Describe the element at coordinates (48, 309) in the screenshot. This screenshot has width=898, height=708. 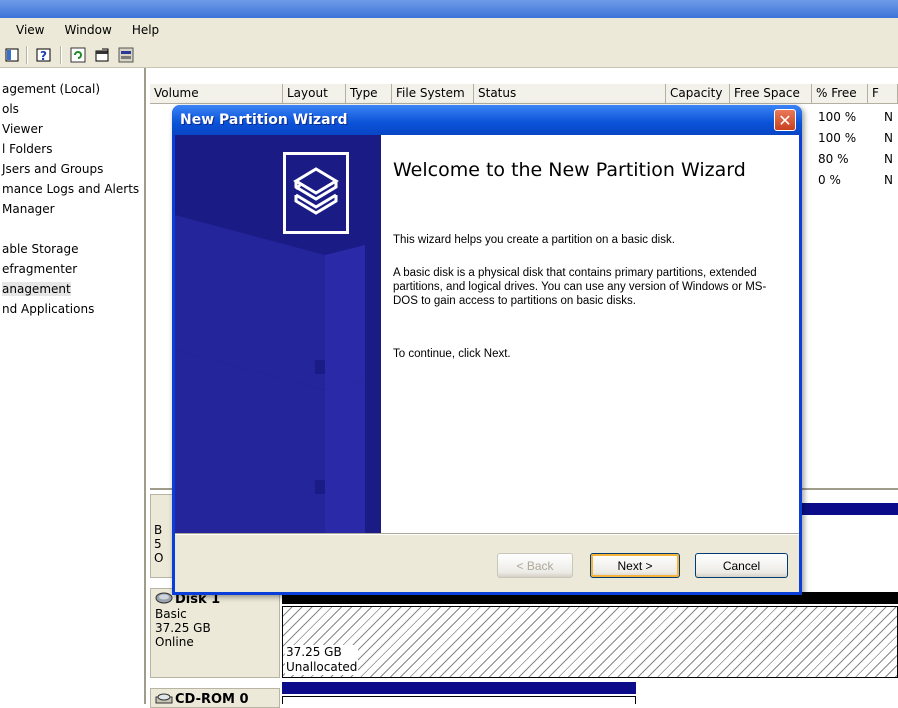
I see `tree-item: nd Applications` at that location.